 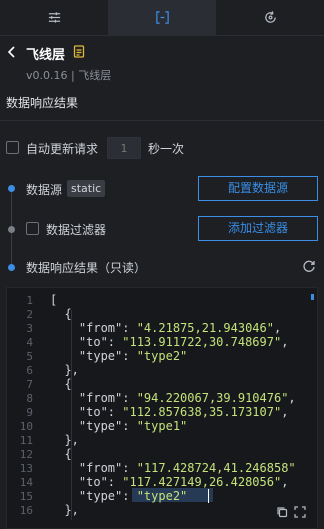 I want to click on code-line: 2 {, so click(x=162, y=314).